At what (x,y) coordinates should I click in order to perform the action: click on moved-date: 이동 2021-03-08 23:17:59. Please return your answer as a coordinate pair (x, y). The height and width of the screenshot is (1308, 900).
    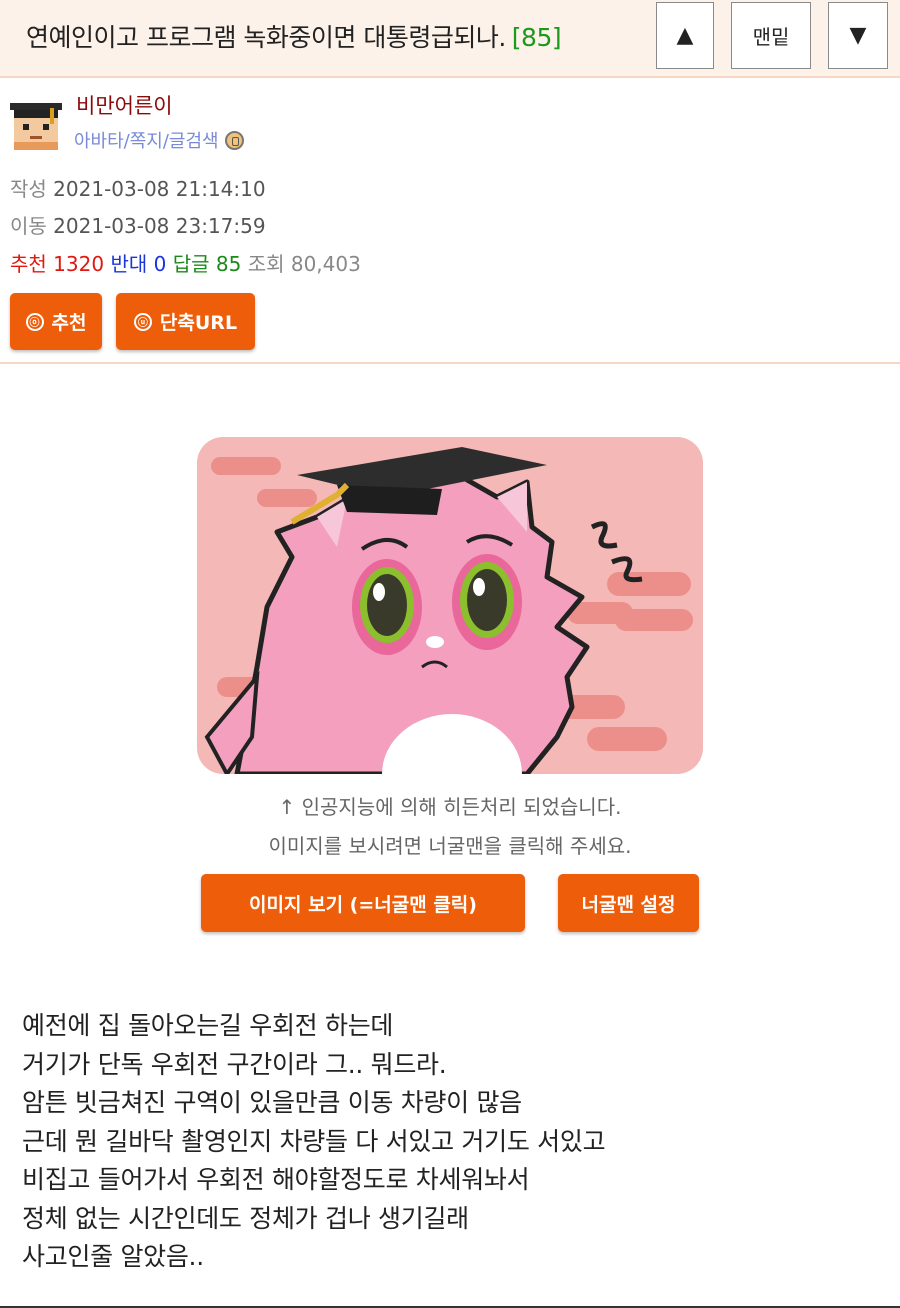
    Looking at the image, I should click on (138, 224).